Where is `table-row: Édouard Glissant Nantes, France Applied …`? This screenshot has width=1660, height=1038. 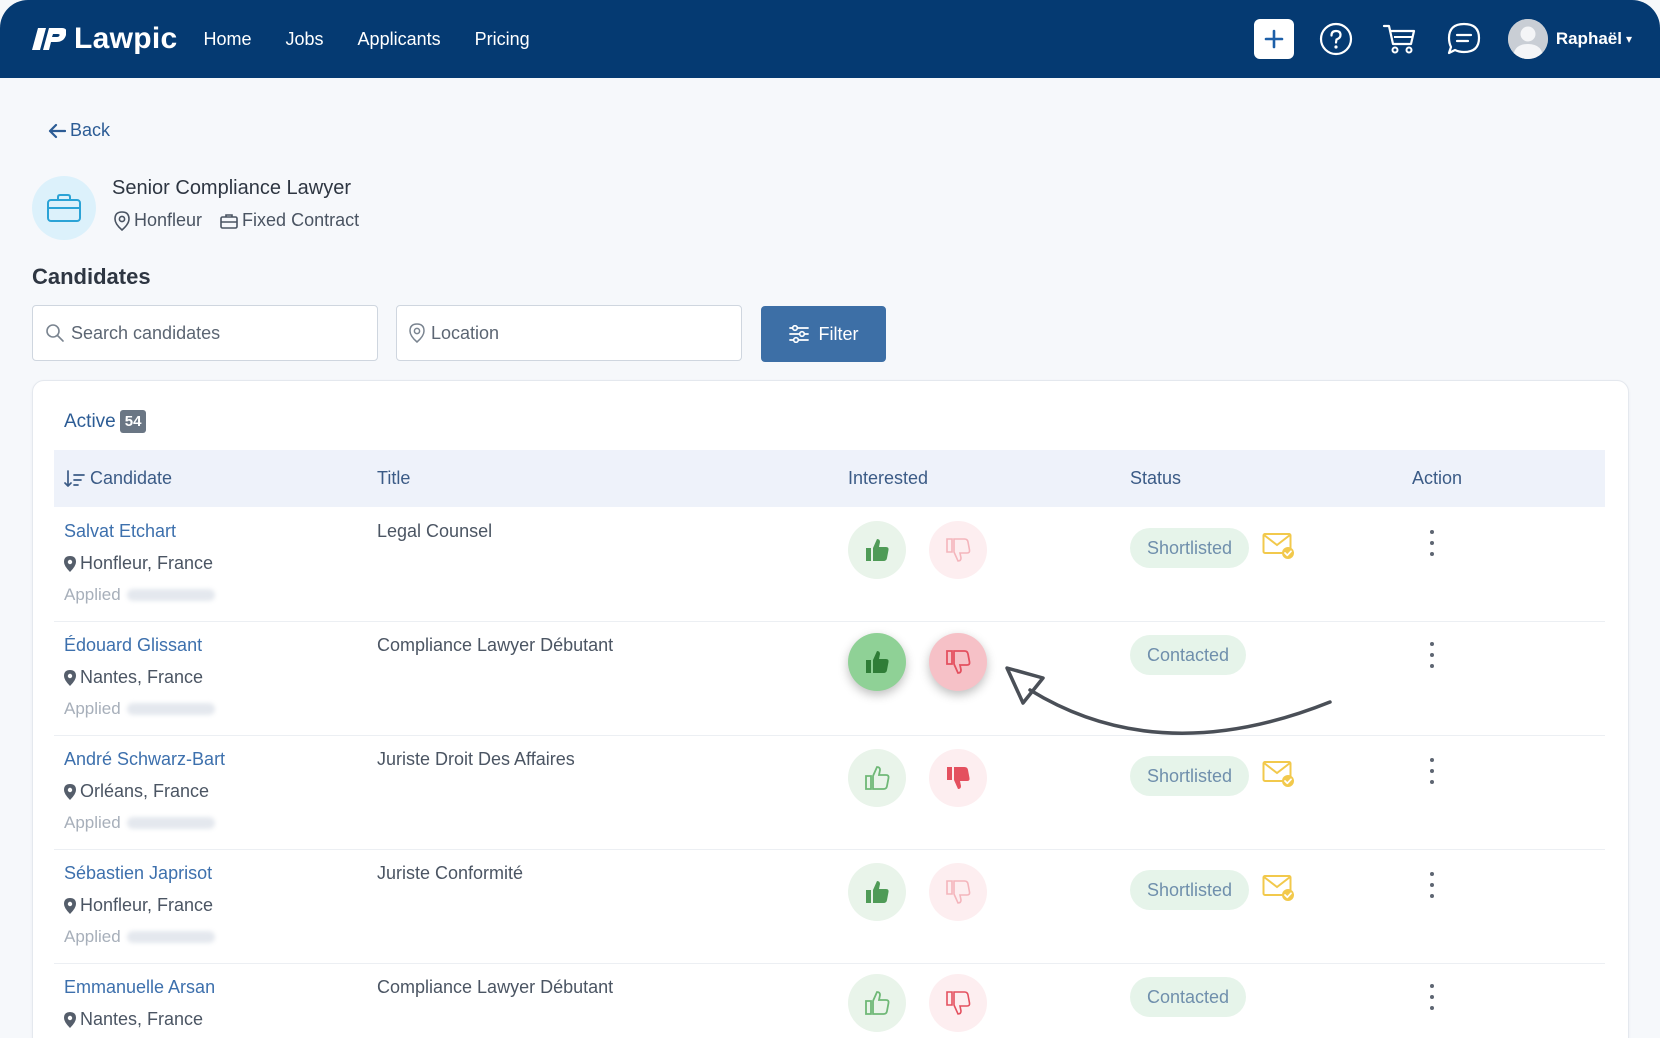
table-row: Édouard Glissant Nantes, France Applied … is located at coordinates (829, 678).